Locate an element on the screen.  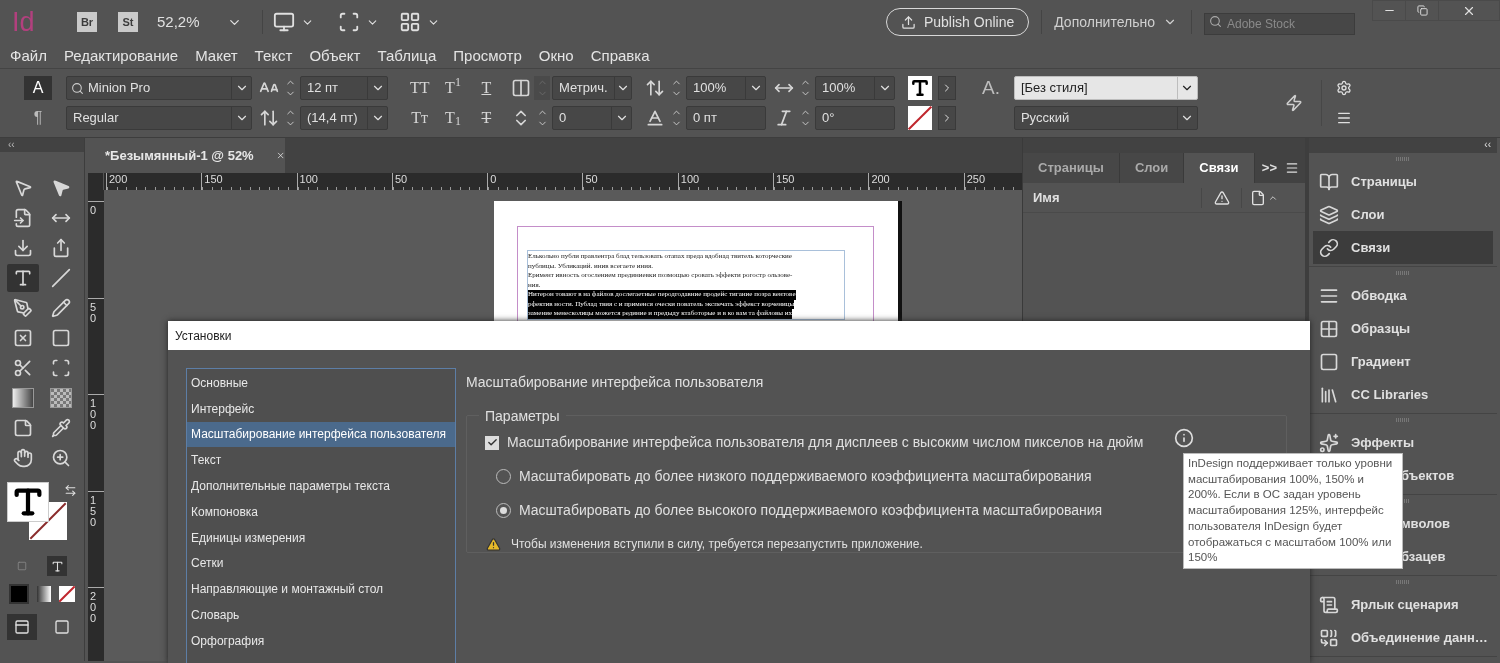
type-style-button: TT is located at coordinates (420, 88).